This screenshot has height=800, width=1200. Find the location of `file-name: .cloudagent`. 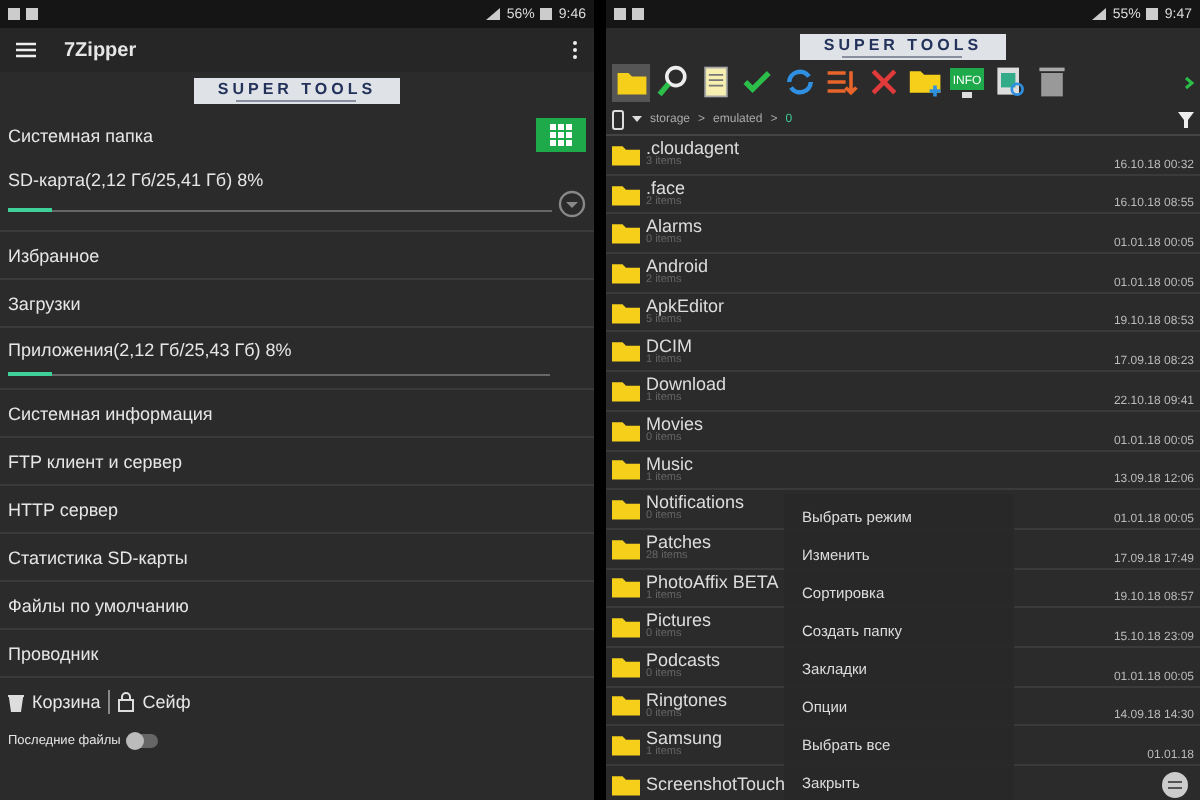

file-name: .cloudagent is located at coordinates (693, 149).